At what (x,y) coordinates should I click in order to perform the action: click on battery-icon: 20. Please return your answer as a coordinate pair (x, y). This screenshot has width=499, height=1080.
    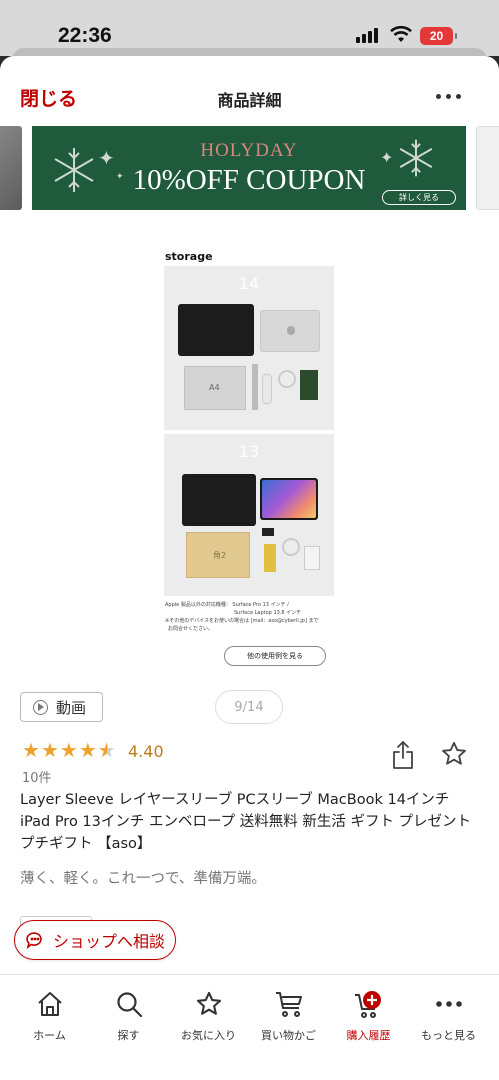
    Looking at the image, I should click on (438, 36).